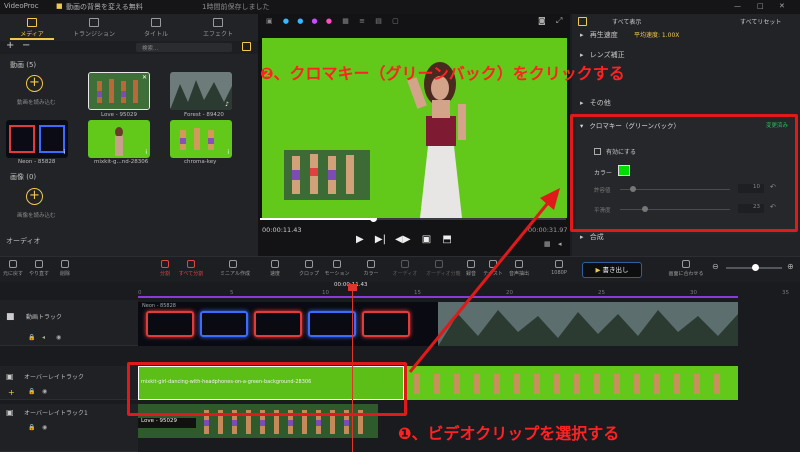  What do you see at coordinates (760, 6) in the screenshot?
I see `maximize-icon: □` at bounding box center [760, 6].